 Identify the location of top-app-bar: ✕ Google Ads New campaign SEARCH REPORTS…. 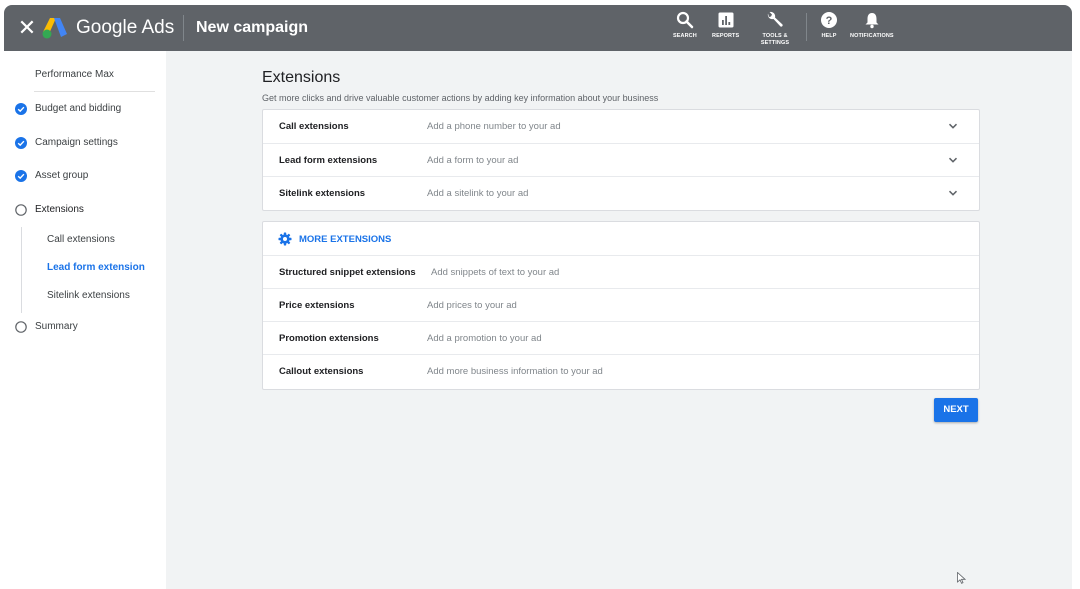
(538, 28).